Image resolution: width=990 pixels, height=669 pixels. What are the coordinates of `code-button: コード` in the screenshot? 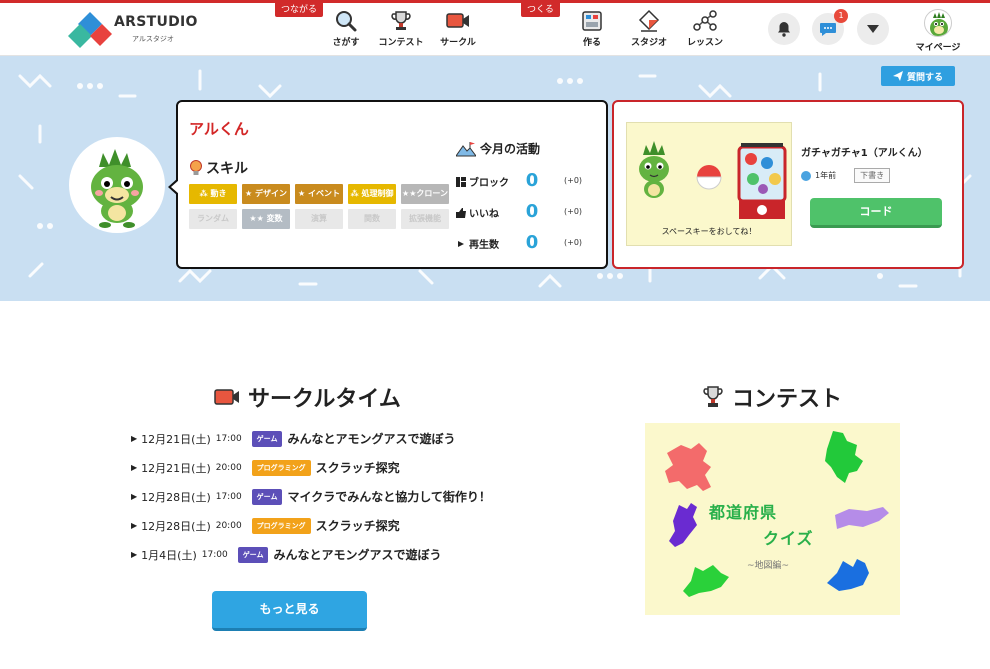 It's located at (876, 213).